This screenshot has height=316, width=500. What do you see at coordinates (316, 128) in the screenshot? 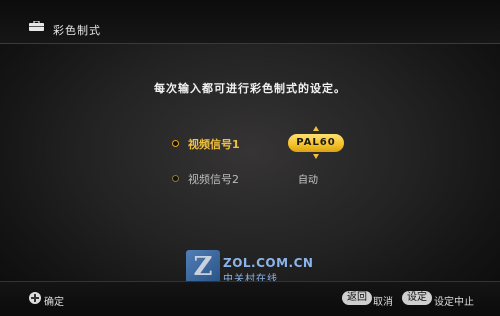
I see `arrow-up-icon` at bounding box center [316, 128].